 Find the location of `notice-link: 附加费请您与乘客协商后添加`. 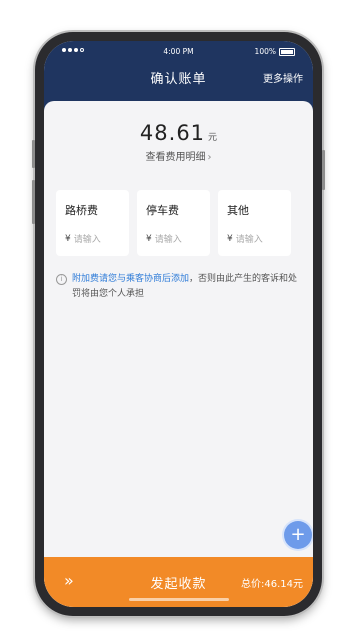

notice-link: 附加费请您与乘客协商后添加 is located at coordinates (130, 279).